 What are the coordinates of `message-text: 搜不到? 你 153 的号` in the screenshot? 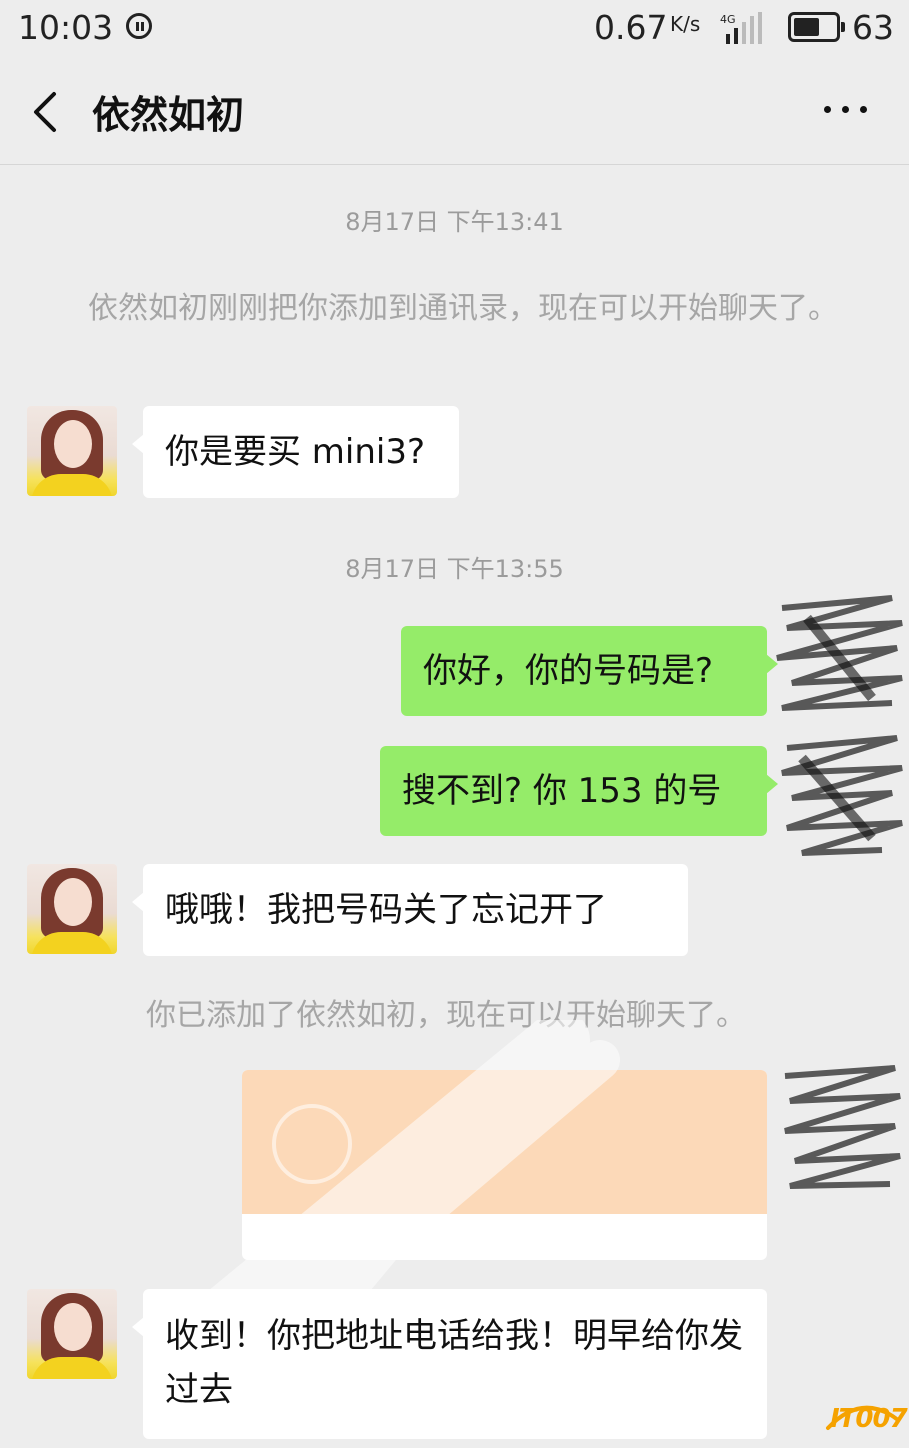 It's located at (562, 791).